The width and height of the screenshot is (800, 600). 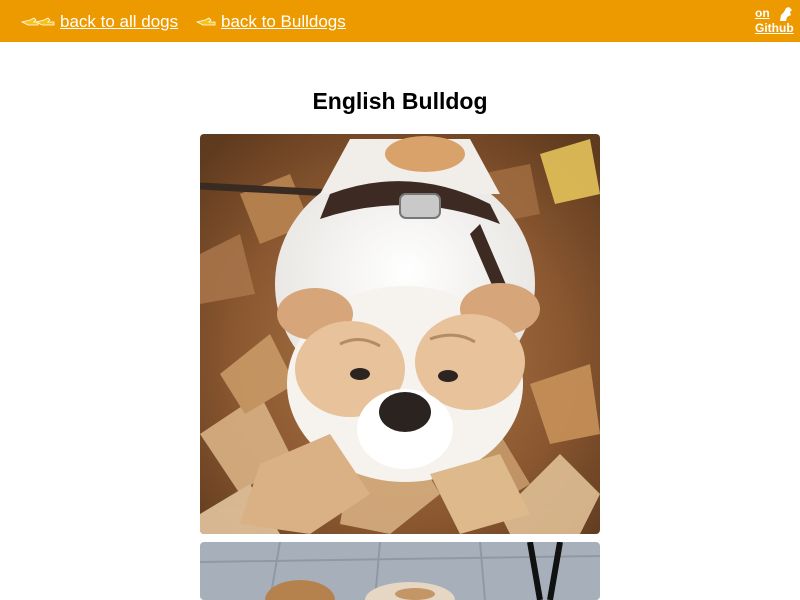 I want to click on back-to-all-dogs-label: back to all dogs, so click(x=119, y=21).